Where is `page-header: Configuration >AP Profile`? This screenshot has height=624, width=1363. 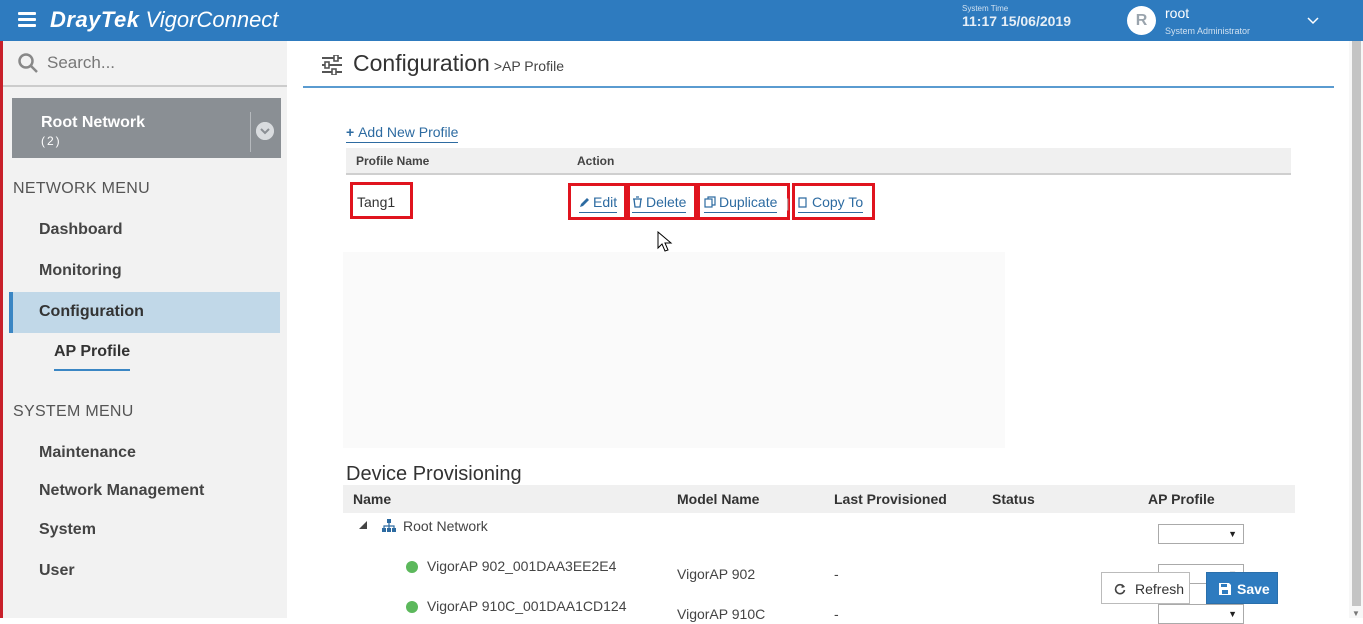 page-header: Configuration >AP Profile is located at coordinates (818, 64).